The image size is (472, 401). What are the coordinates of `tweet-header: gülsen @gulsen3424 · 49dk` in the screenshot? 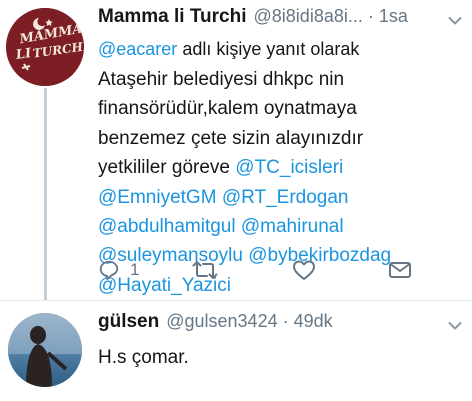 It's located at (281, 325).